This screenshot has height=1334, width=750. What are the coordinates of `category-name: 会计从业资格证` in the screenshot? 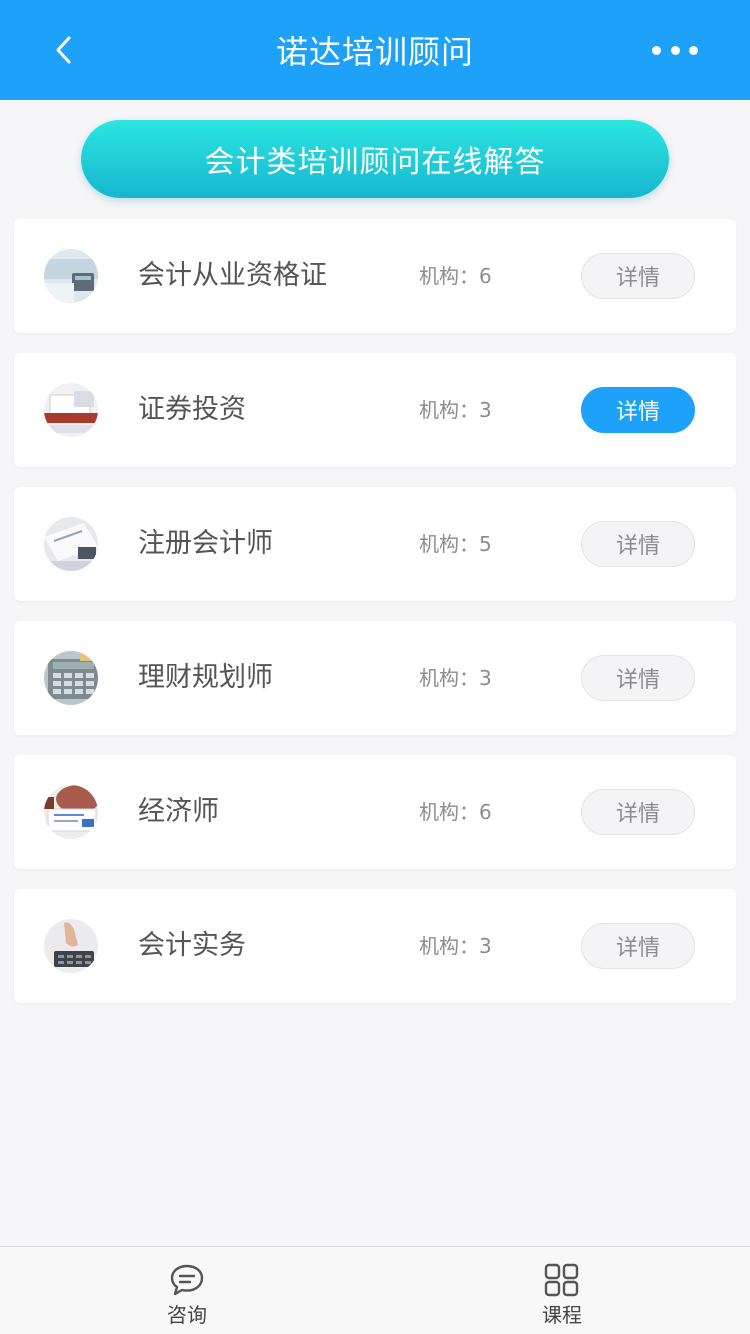 It's located at (232, 275).